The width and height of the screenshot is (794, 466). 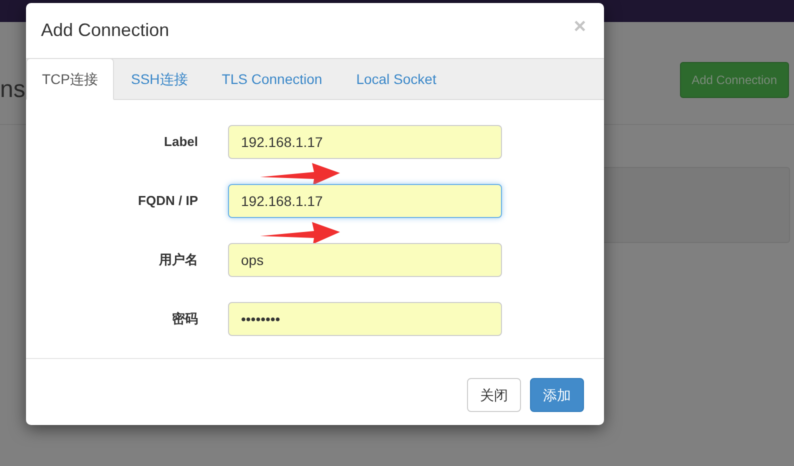 I want to click on modal-title: Add Connection, so click(x=105, y=30).